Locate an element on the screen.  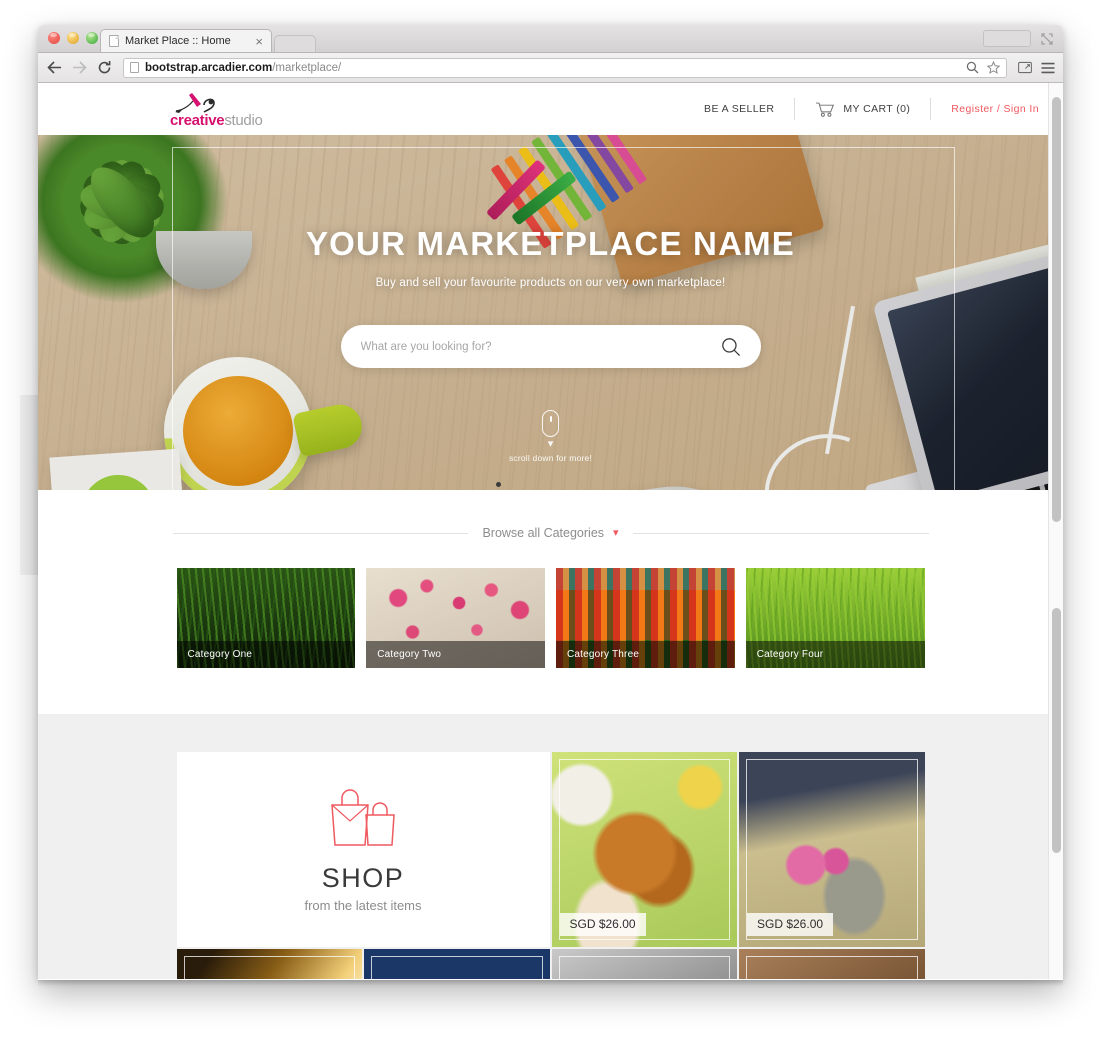
mouse-scroll-icon is located at coordinates (550, 423).